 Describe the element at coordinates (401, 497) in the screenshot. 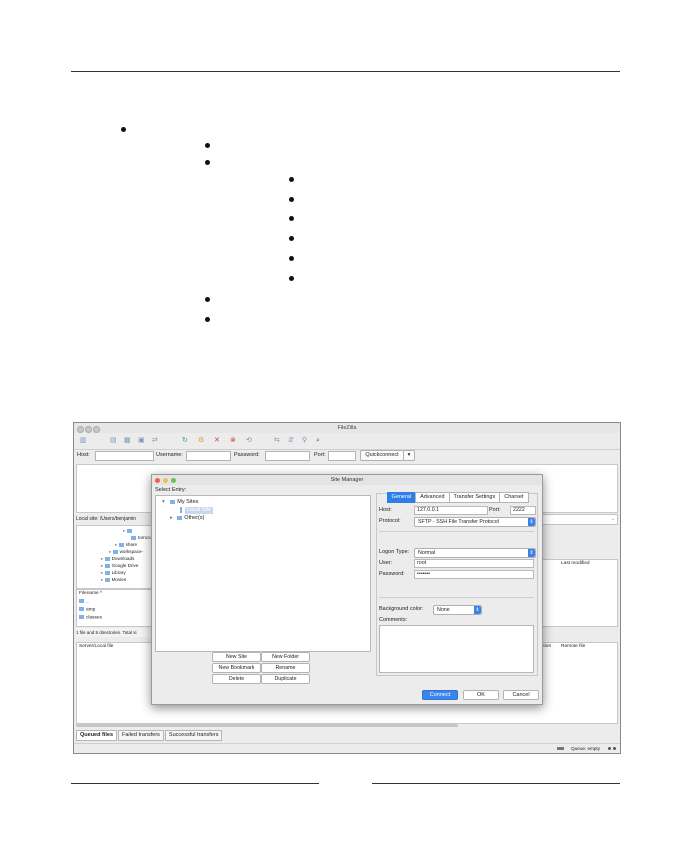

I see `tab-general: General` at that location.